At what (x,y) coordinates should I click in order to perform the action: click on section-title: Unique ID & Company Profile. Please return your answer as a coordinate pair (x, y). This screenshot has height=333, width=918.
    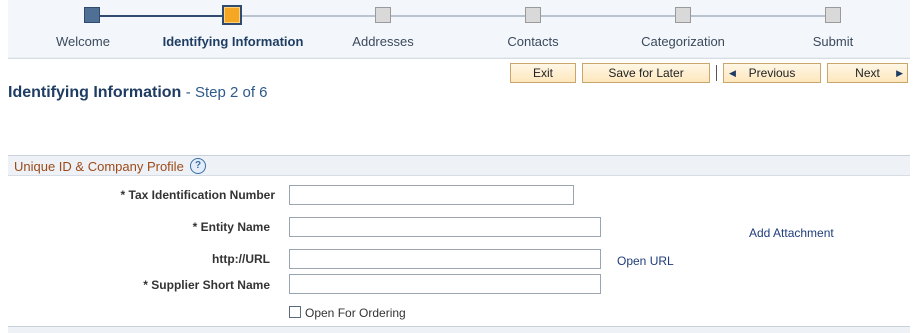
    Looking at the image, I should click on (99, 166).